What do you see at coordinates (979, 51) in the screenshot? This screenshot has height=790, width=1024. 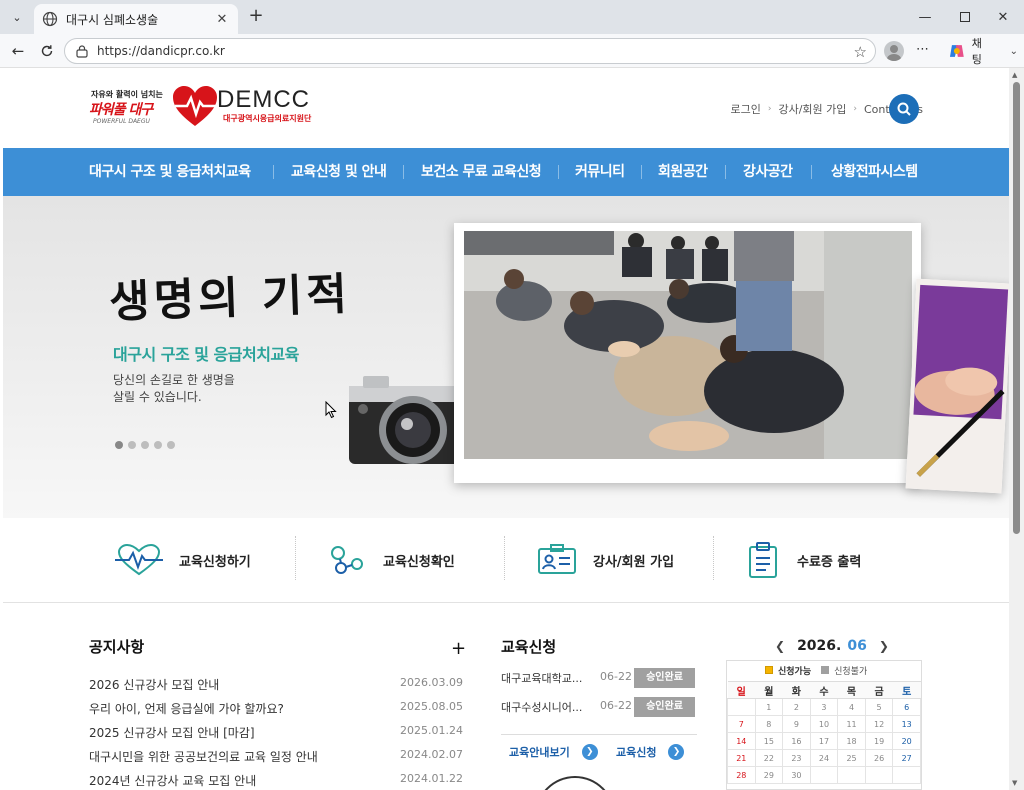 I see `copilot-chat-button: 채팅 ⌄` at bounding box center [979, 51].